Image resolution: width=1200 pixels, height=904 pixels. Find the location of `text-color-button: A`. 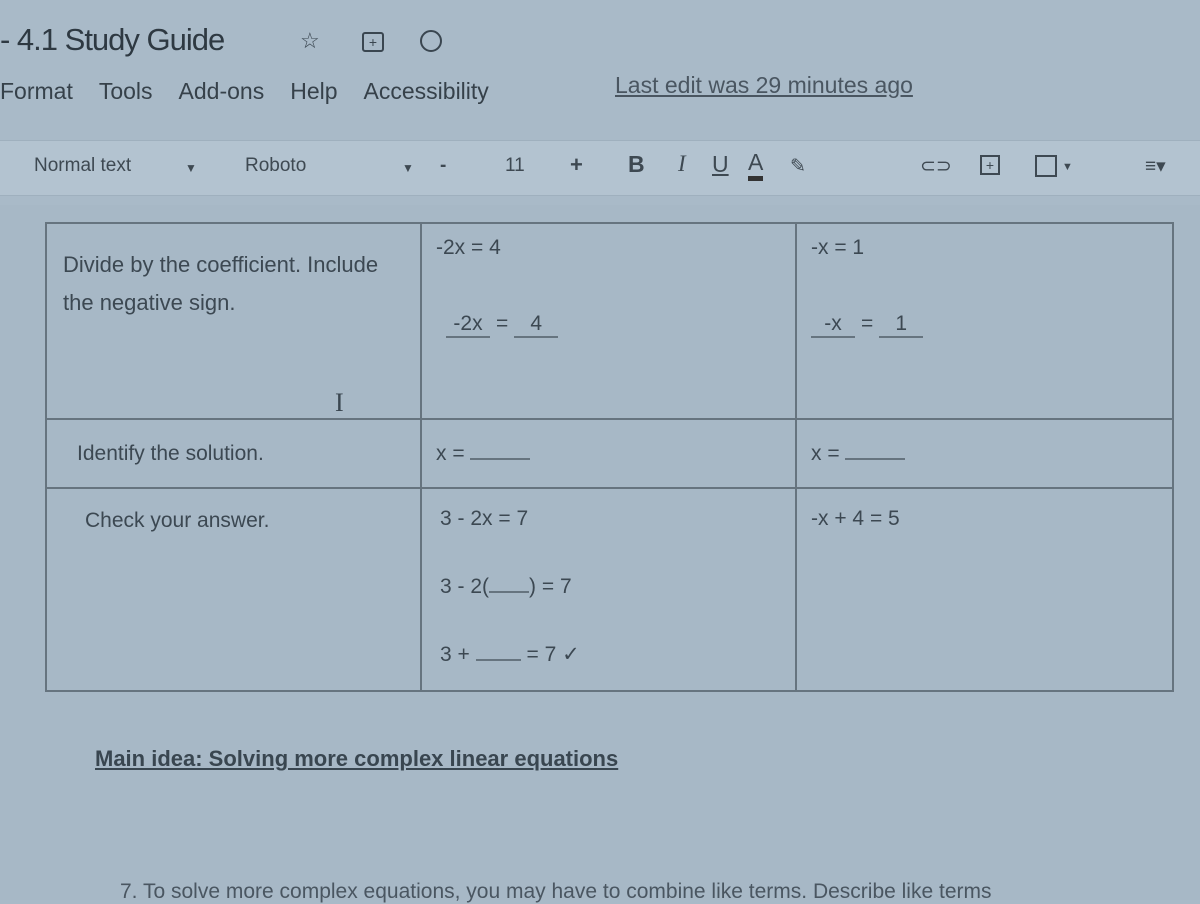

text-color-button: A is located at coordinates (756, 165).